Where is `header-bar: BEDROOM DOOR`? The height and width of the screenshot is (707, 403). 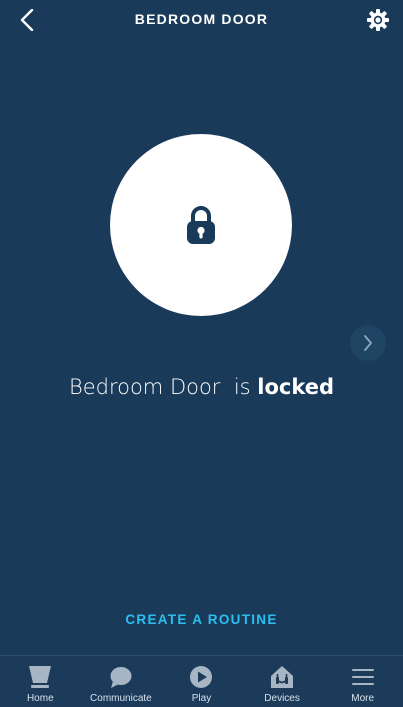 header-bar: BEDROOM DOOR is located at coordinates (201, 20).